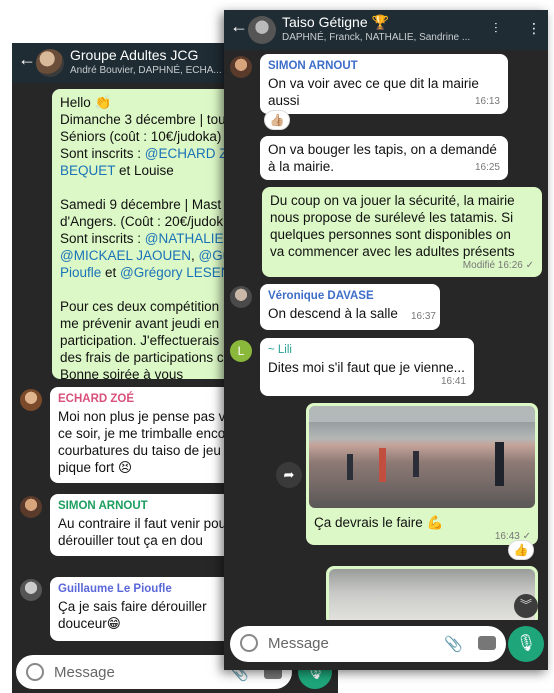 The height and width of the screenshot is (693, 554). What do you see at coordinates (333, 313) in the screenshot?
I see `text: On descend à la salle` at bounding box center [333, 313].